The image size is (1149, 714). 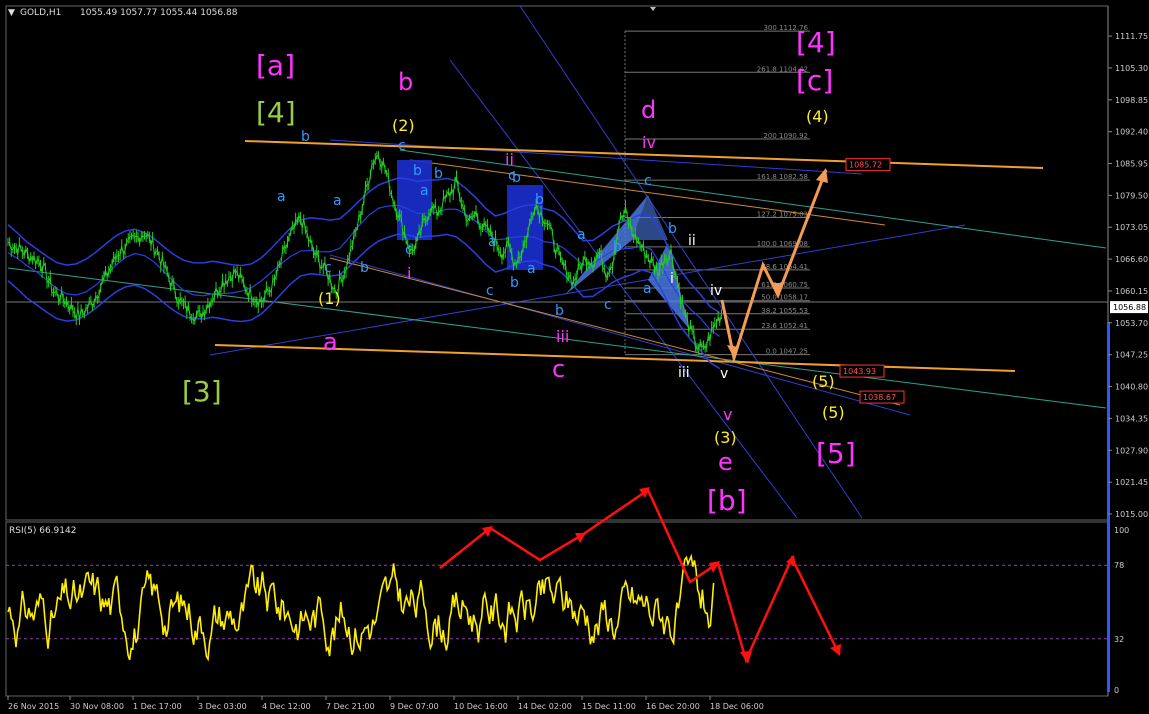 What do you see at coordinates (1131, 259) in the screenshot?
I see `price-tick-label: 1066.60` at bounding box center [1131, 259].